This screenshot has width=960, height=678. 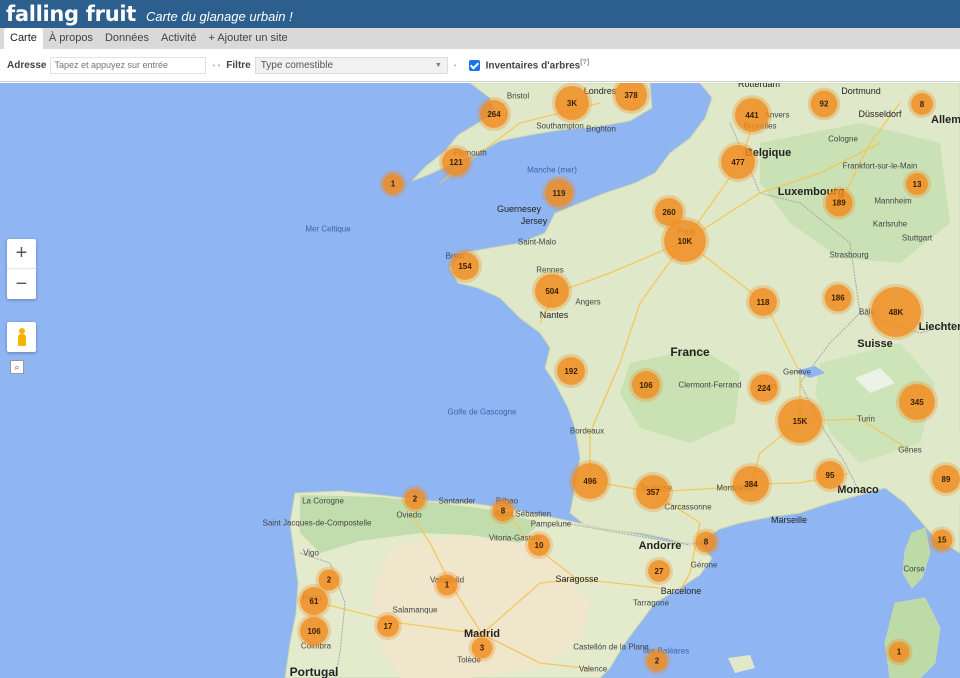 What do you see at coordinates (690, 352) in the screenshot?
I see `map-label: France` at bounding box center [690, 352].